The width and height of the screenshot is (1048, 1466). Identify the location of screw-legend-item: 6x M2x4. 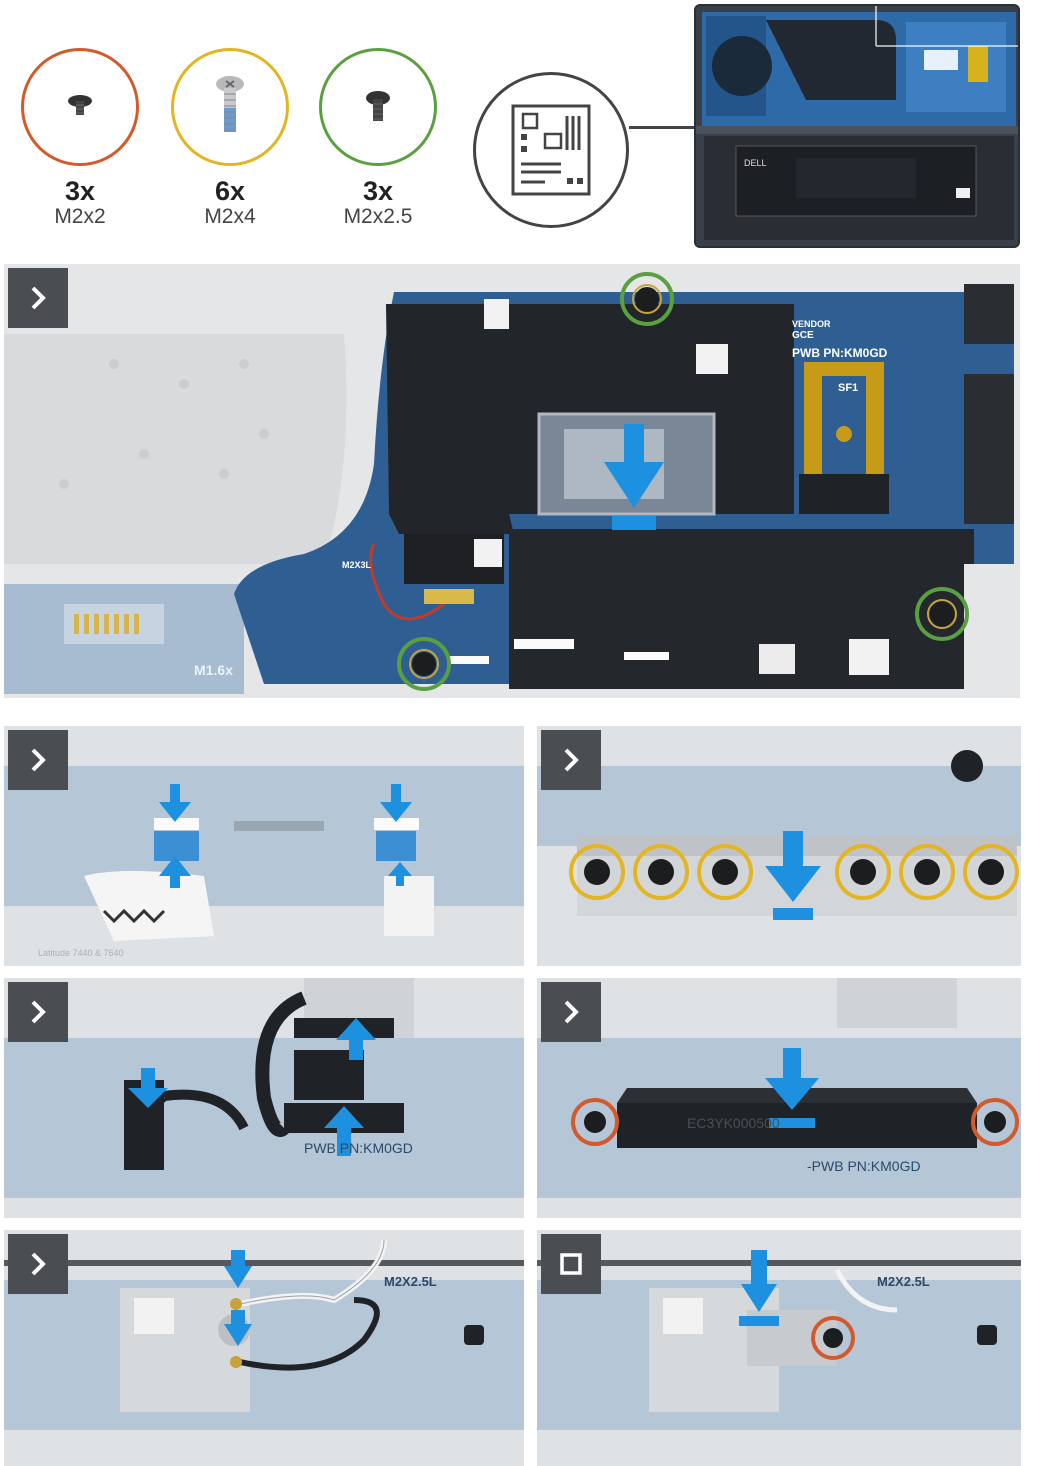
(230, 138).